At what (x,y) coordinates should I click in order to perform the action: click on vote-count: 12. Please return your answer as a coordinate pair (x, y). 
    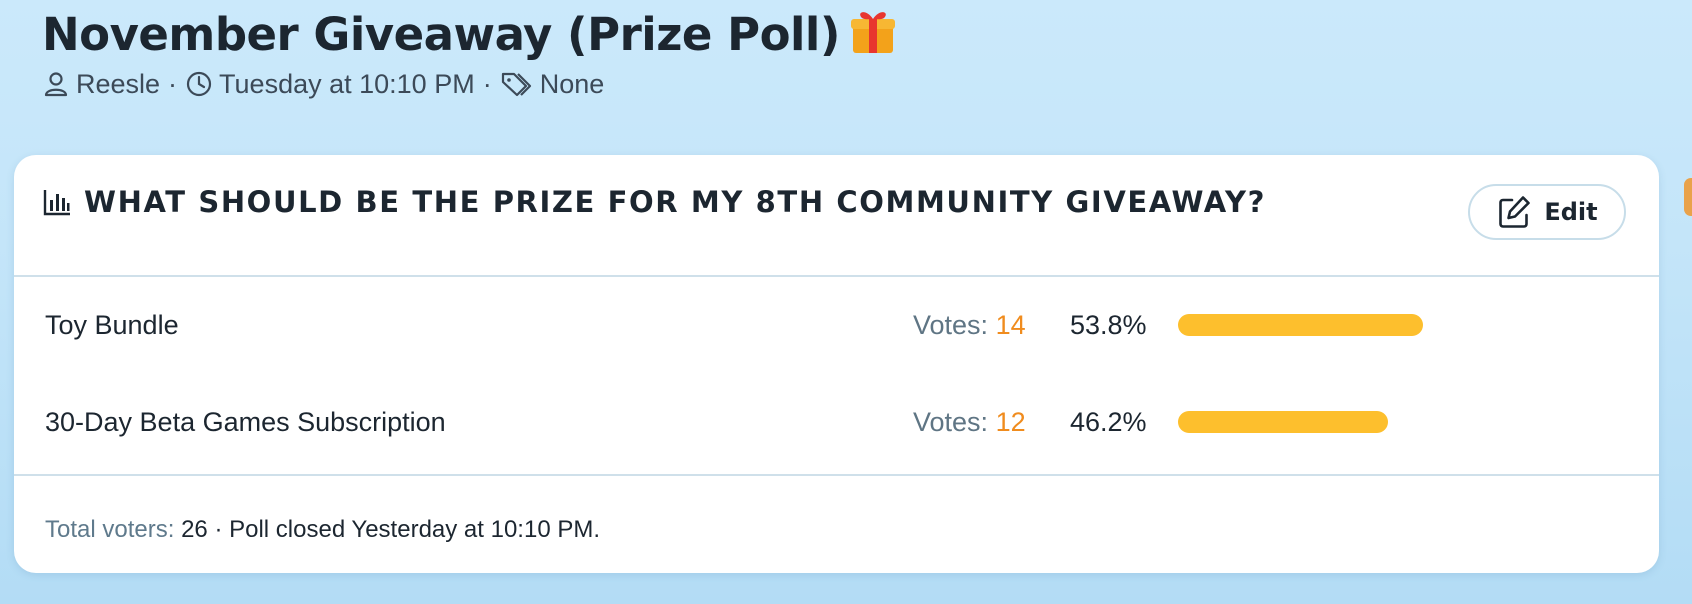
    Looking at the image, I should click on (1010, 422).